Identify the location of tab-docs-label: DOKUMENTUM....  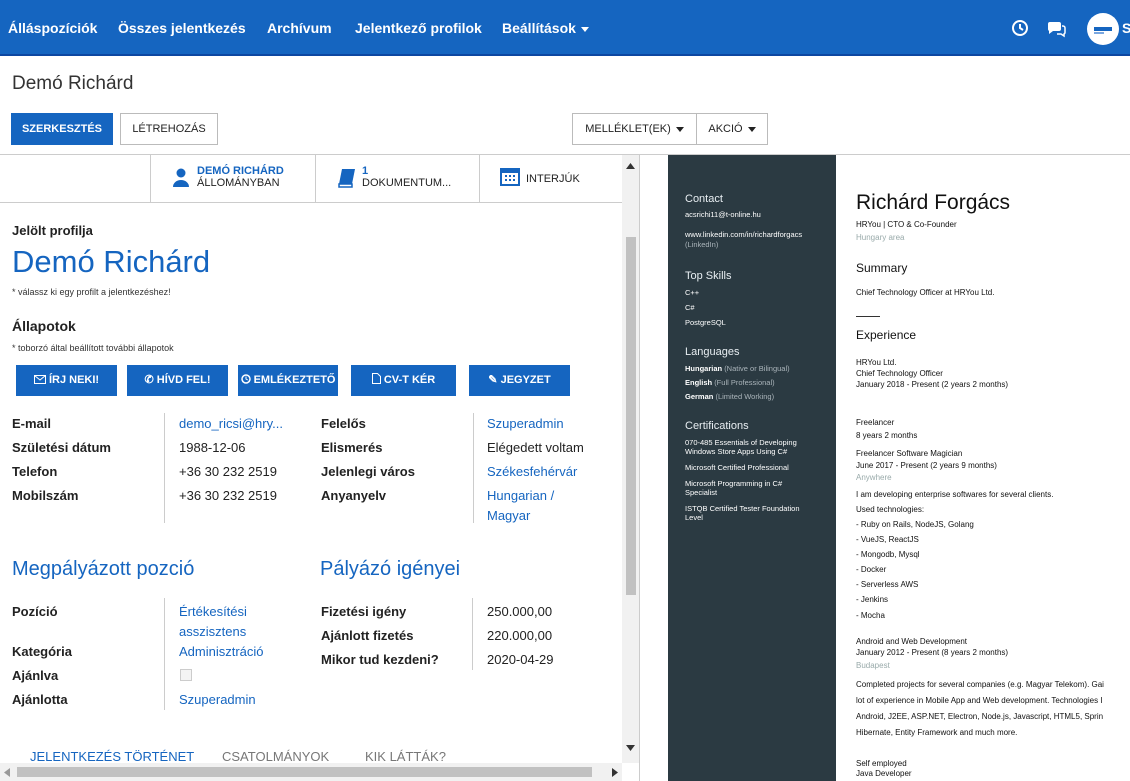
(407, 183).